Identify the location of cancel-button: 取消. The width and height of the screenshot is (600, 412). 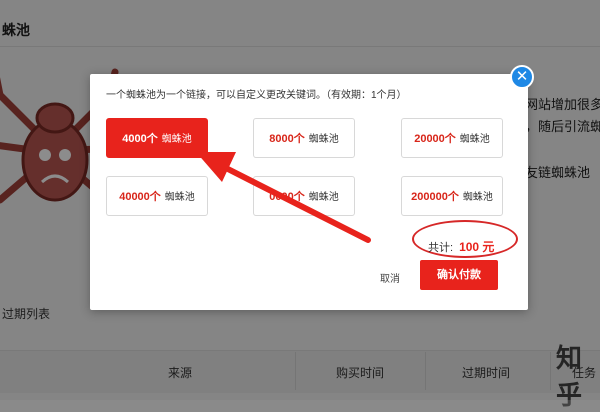
(390, 277).